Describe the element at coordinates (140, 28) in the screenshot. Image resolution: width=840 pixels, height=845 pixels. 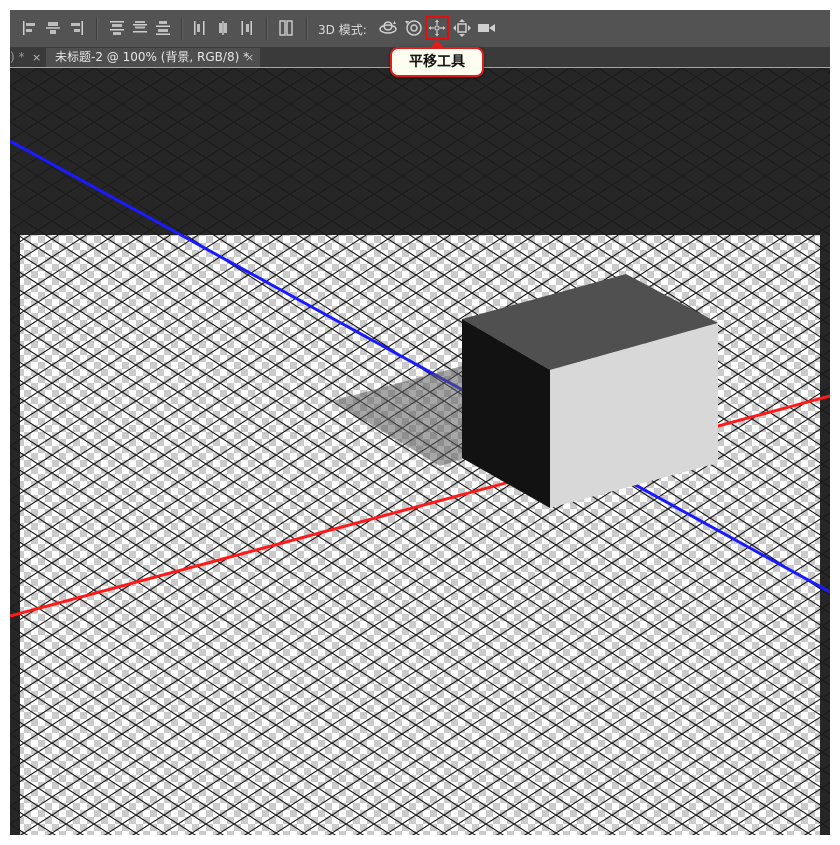
I see `align-vertical-centers-button` at that location.